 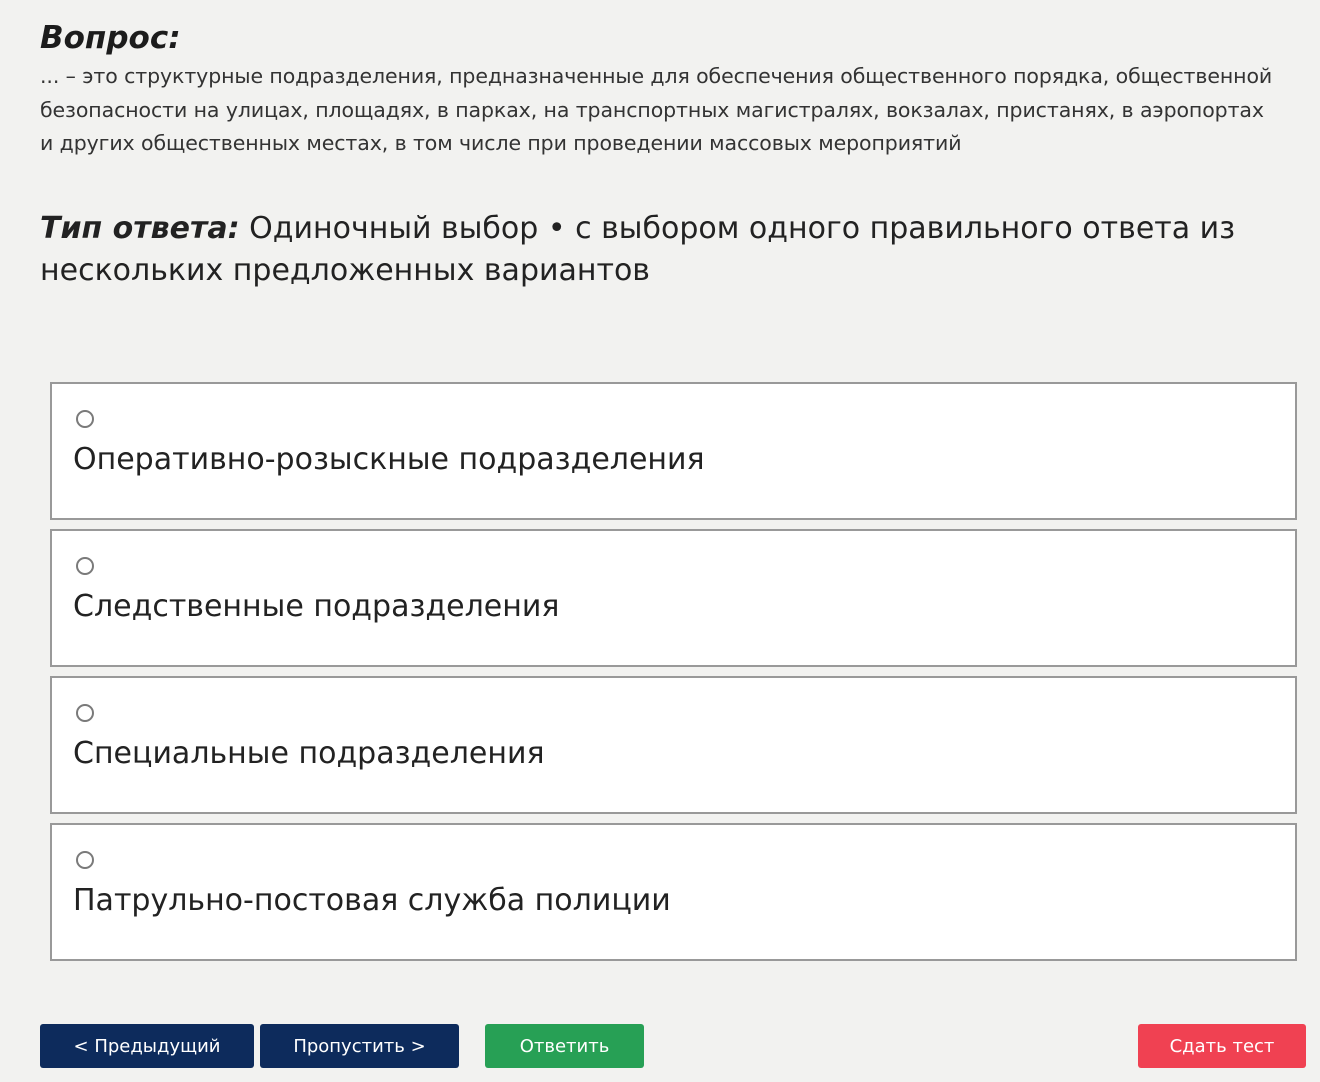 What do you see at coordinates (309, 753) in the screenshot?
I see `answer-option-label: Специальные подразделения` at bounding box center [309, 753].